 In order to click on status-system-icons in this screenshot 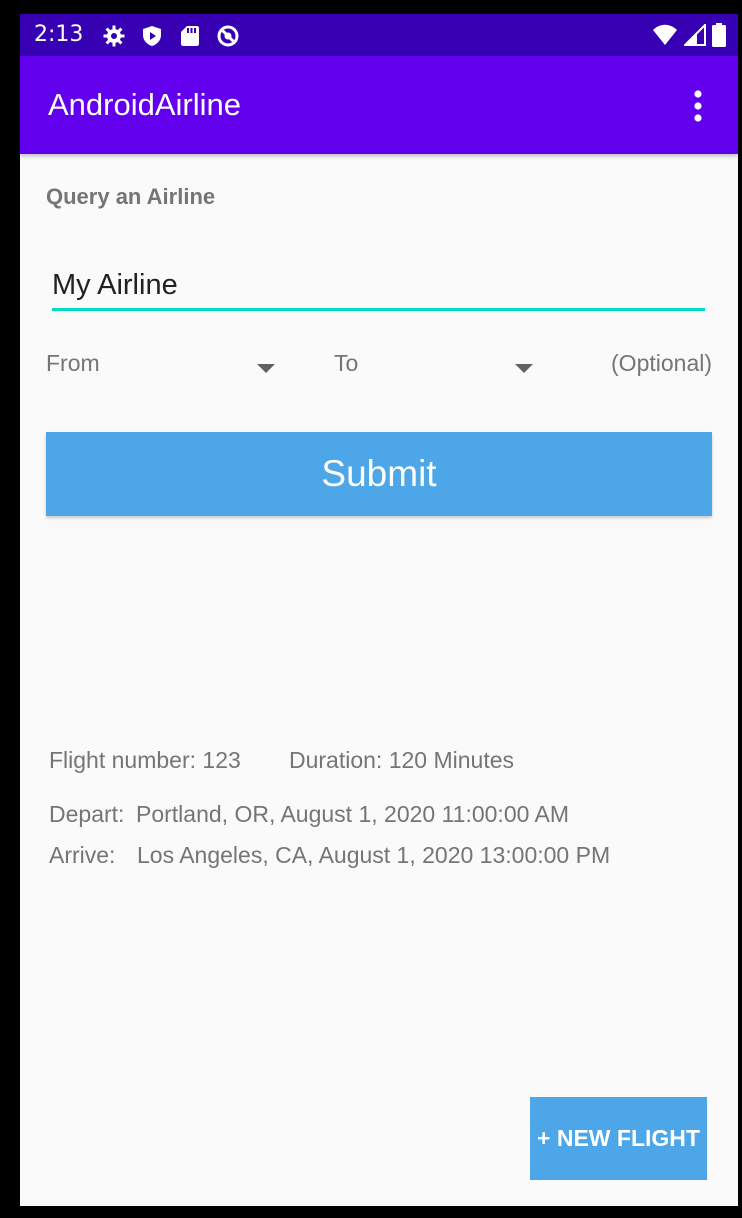, I will do `click(689, 35)`.